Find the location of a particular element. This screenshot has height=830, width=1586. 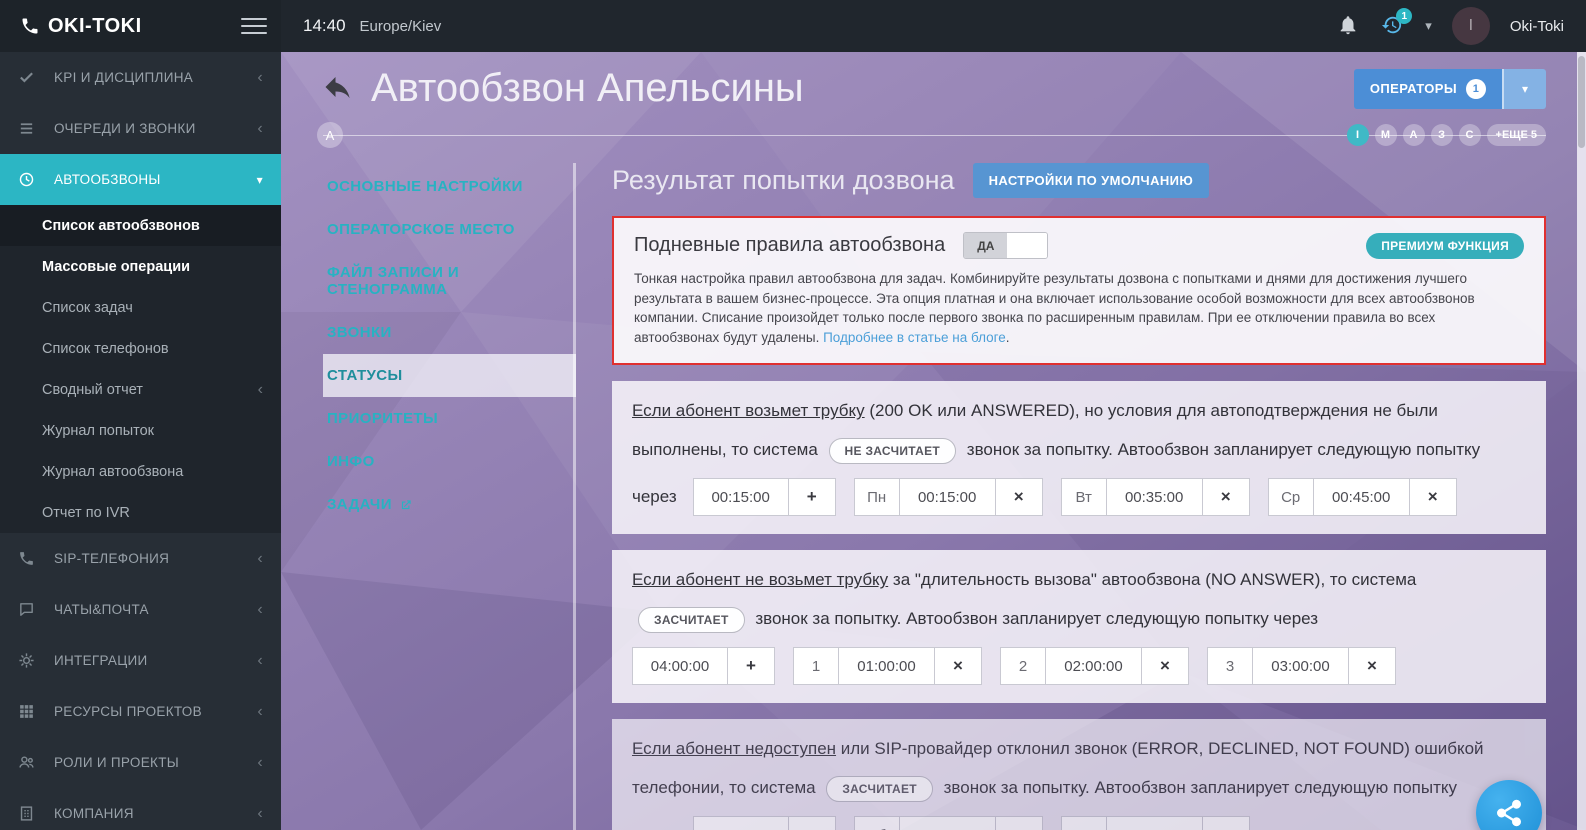

page-scrollbar is located at coordinates (1581, 441).